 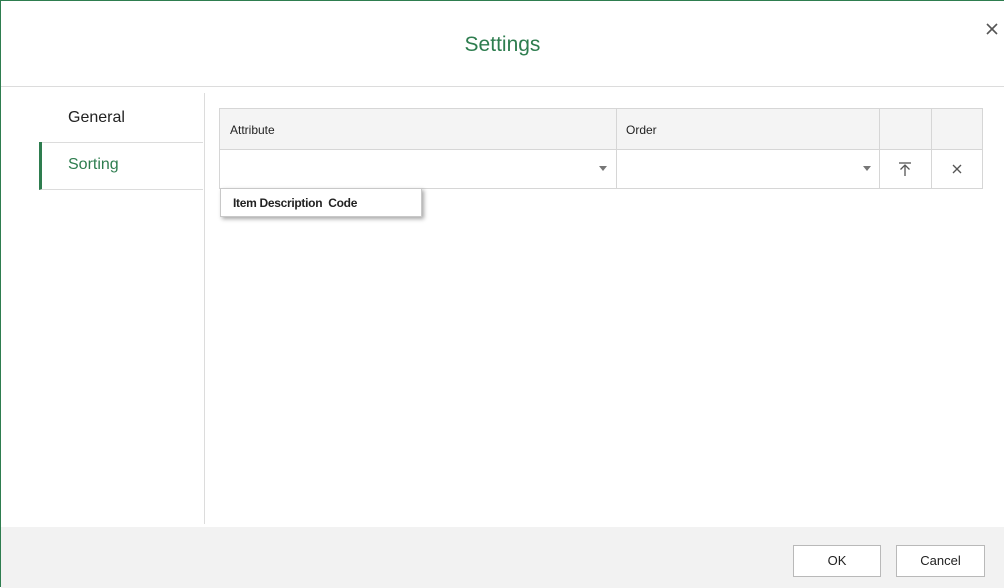 I want to click on move-to-top-icon, so click(x=905, y=169).